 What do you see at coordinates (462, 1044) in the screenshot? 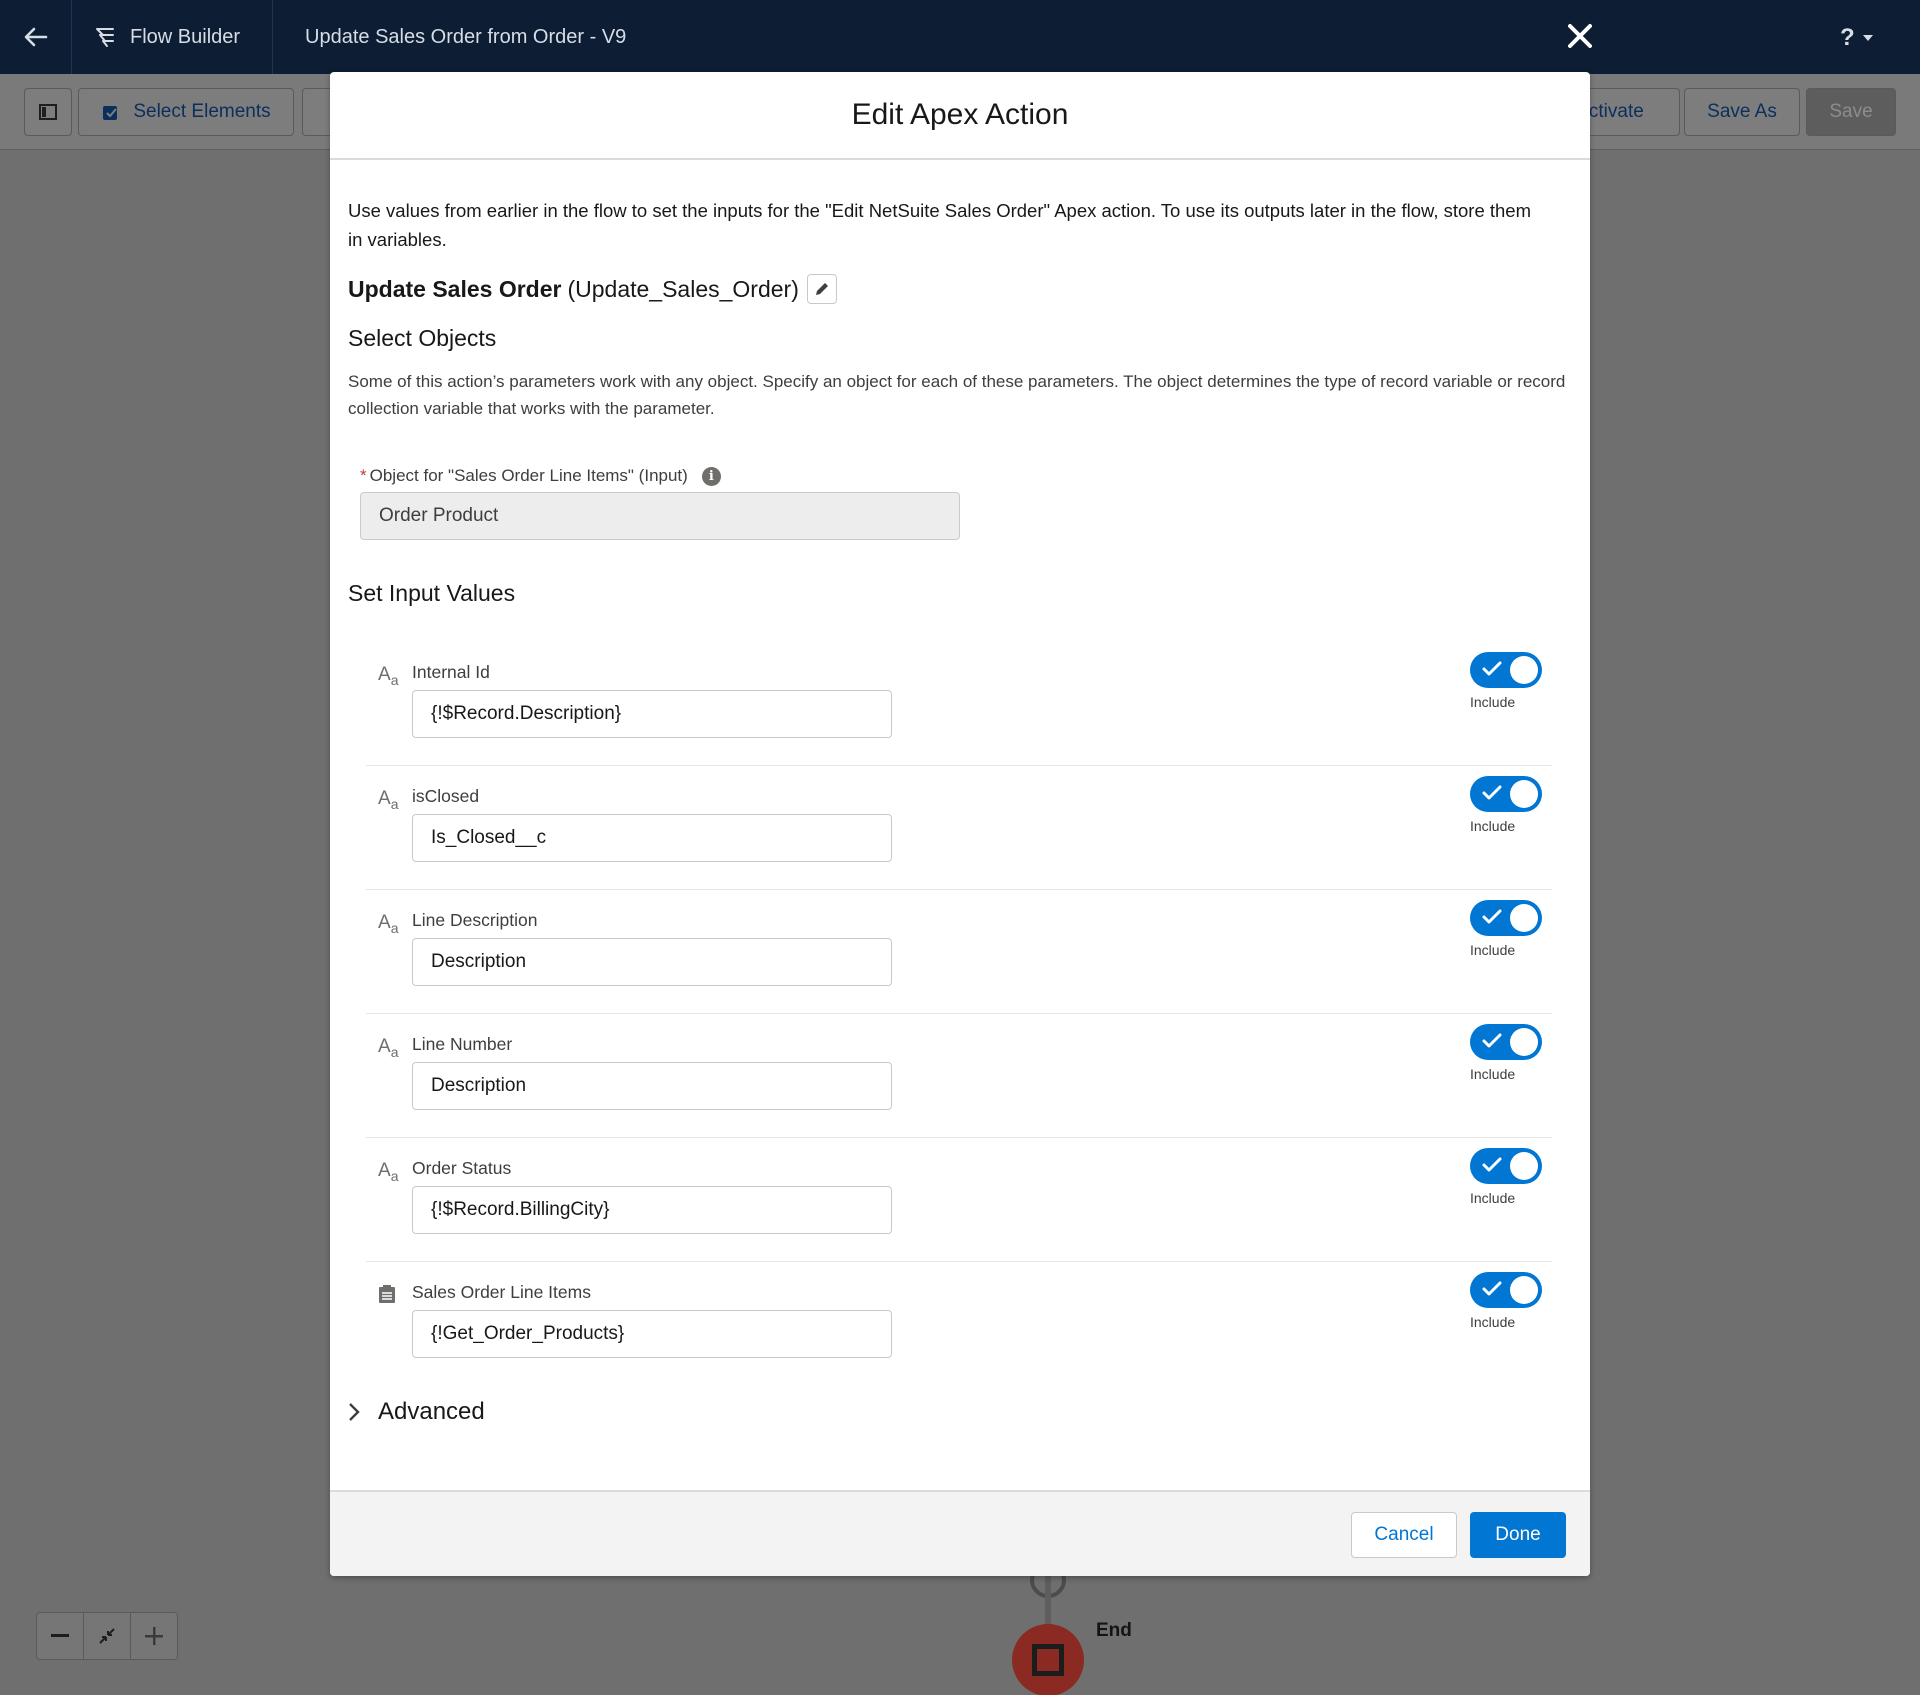
I see `parameter-label: Line Number` at bounding box center [462, 1044].